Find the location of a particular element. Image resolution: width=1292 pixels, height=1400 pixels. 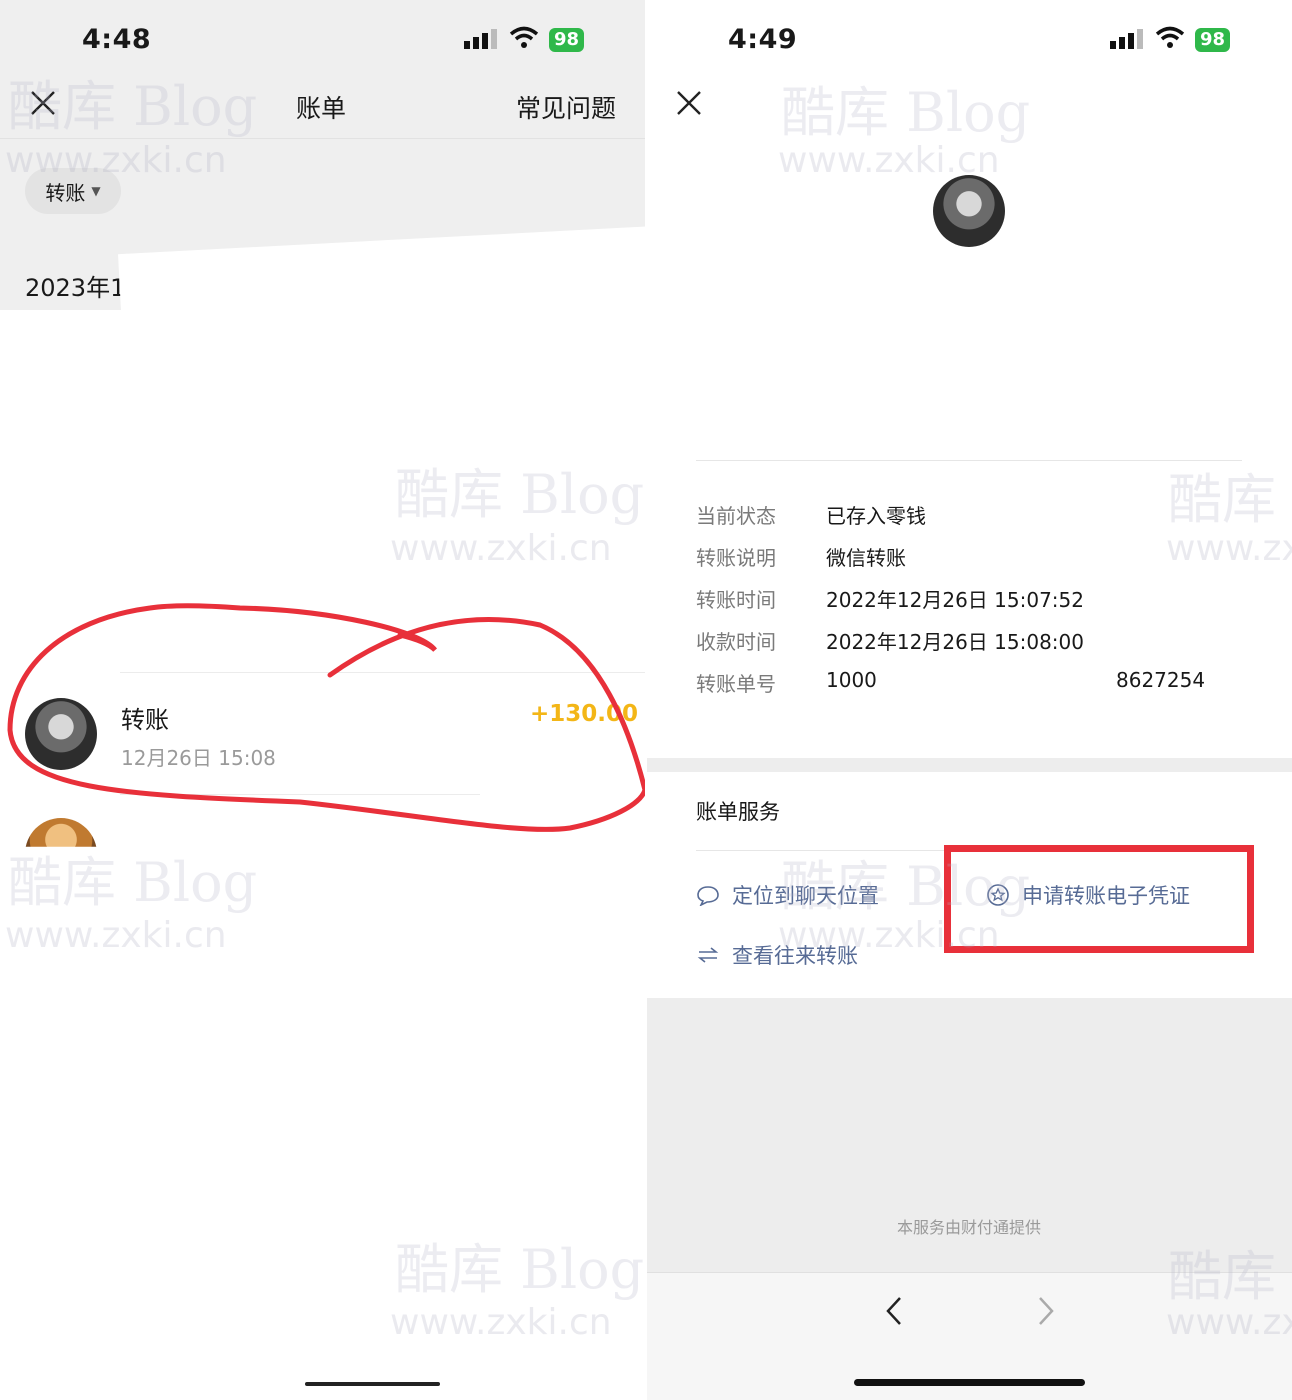

memo-value: 微信转账 is located at coordinates (866, 558).